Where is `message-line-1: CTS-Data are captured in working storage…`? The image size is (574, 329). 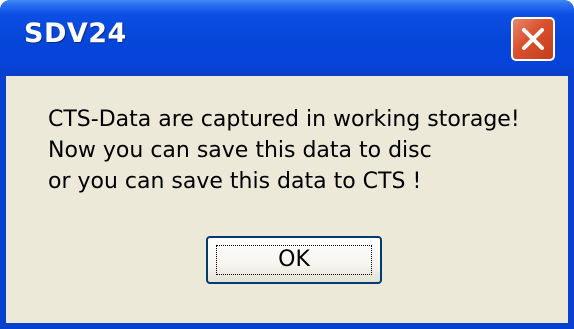
message-line-1: CTS-Data are captured in working storage… is located at coordinates (284, 119).